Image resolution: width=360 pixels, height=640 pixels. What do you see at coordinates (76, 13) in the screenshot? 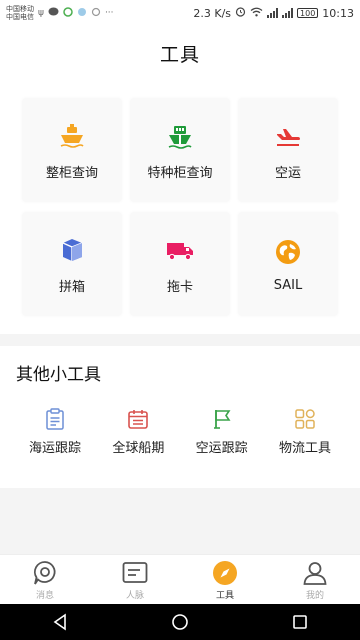
I see `notification-icons: ψ ···` at bounding box center [76, 13].